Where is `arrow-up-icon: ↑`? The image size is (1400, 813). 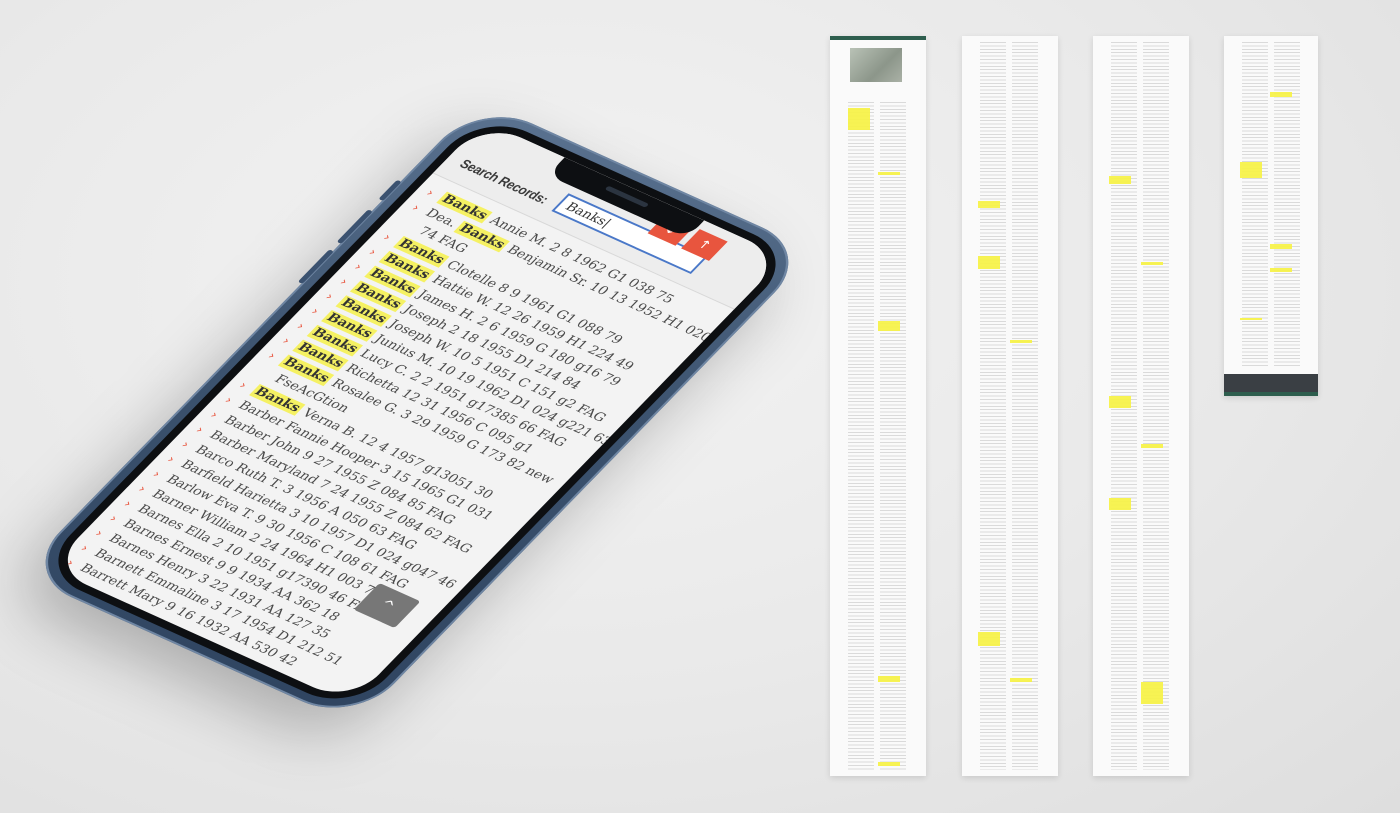
arrow-up-icon: ↑ is located at coordinates (704, 245).